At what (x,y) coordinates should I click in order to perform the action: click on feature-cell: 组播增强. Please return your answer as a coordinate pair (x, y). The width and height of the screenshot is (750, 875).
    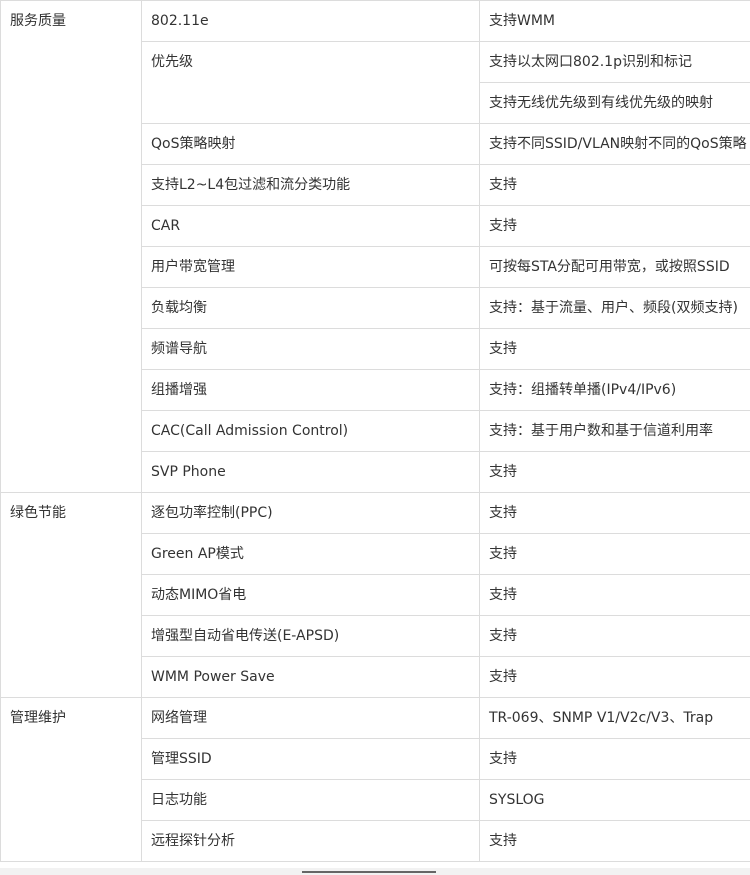
    Looking at the image, I should click on (310, 390).